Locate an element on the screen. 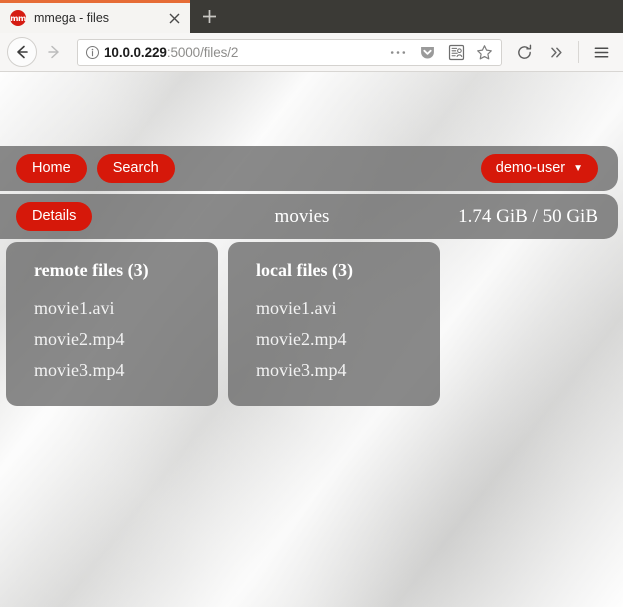 The image size is (623, 607). app-path-navbar: Details movies 1.74 GiB / 50 GiB is located at coordinates (309, 216).